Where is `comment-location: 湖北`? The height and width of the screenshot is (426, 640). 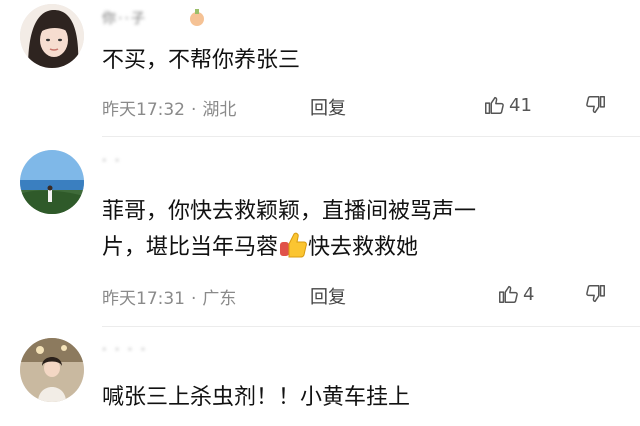
comment-location: 湖北 is located at coordinates (219, 110).